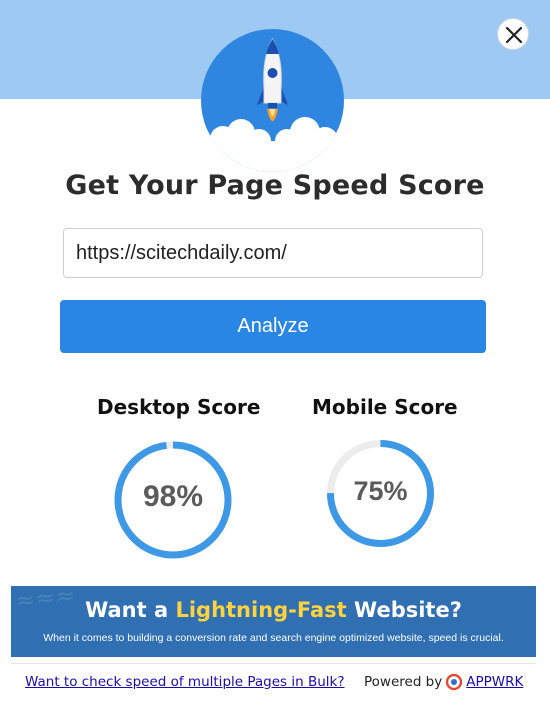 The width and height of the screenshot is (550, 709). I want to click on desktop-score-label: Desktop Score, so click(179, 407).